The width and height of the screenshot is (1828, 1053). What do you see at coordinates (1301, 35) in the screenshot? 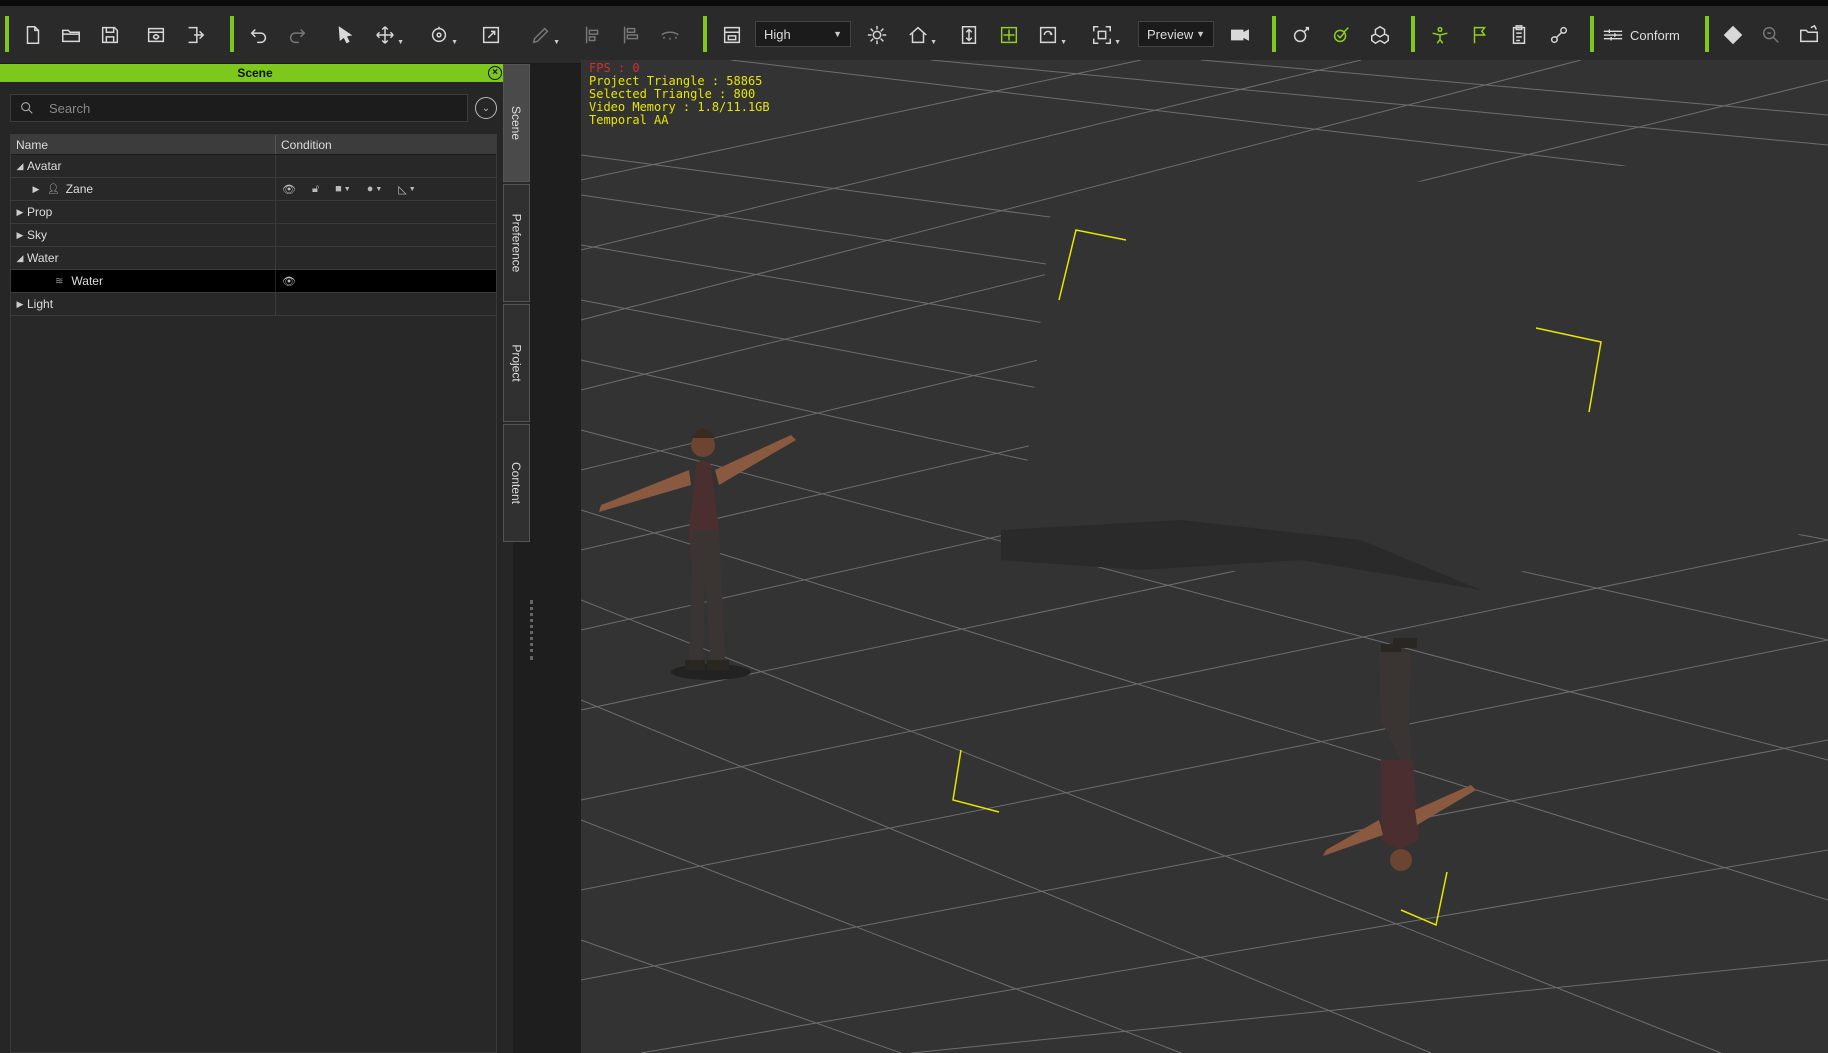
I see `gizmo-rotate-icon` at bounding box center [1301, 35].